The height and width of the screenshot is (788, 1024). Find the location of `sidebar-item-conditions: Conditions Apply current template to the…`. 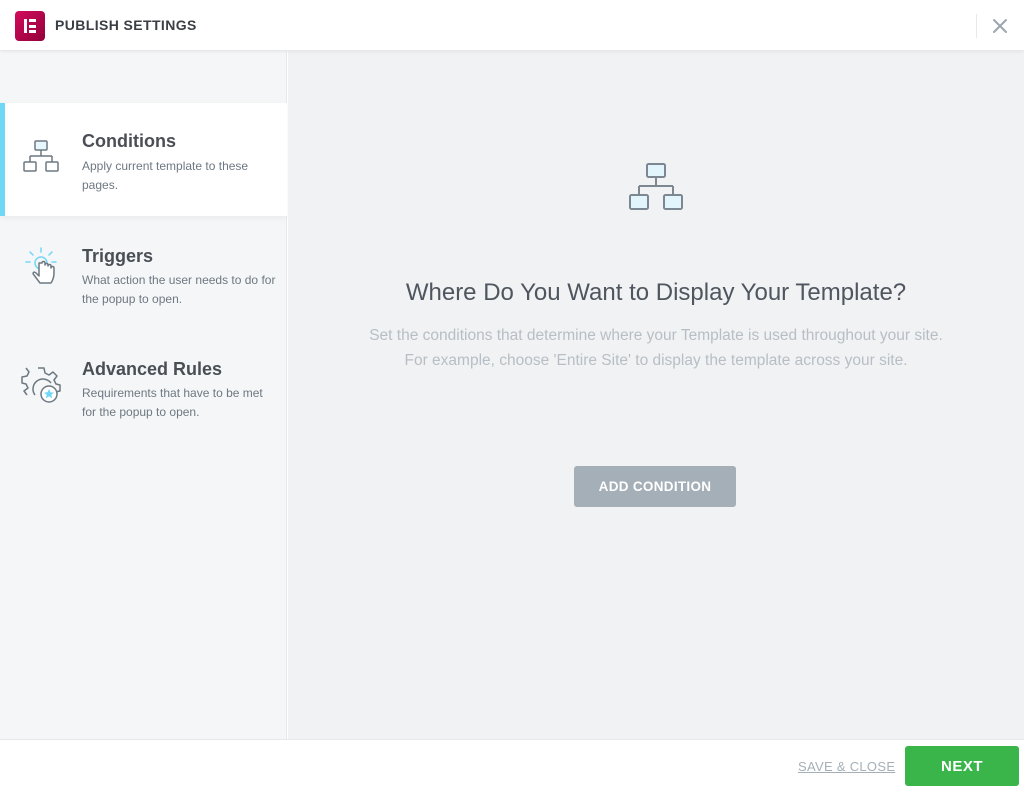

sidebar-item-conditions: Conditions Apply current template to the… is located at coordinates (143, 159).